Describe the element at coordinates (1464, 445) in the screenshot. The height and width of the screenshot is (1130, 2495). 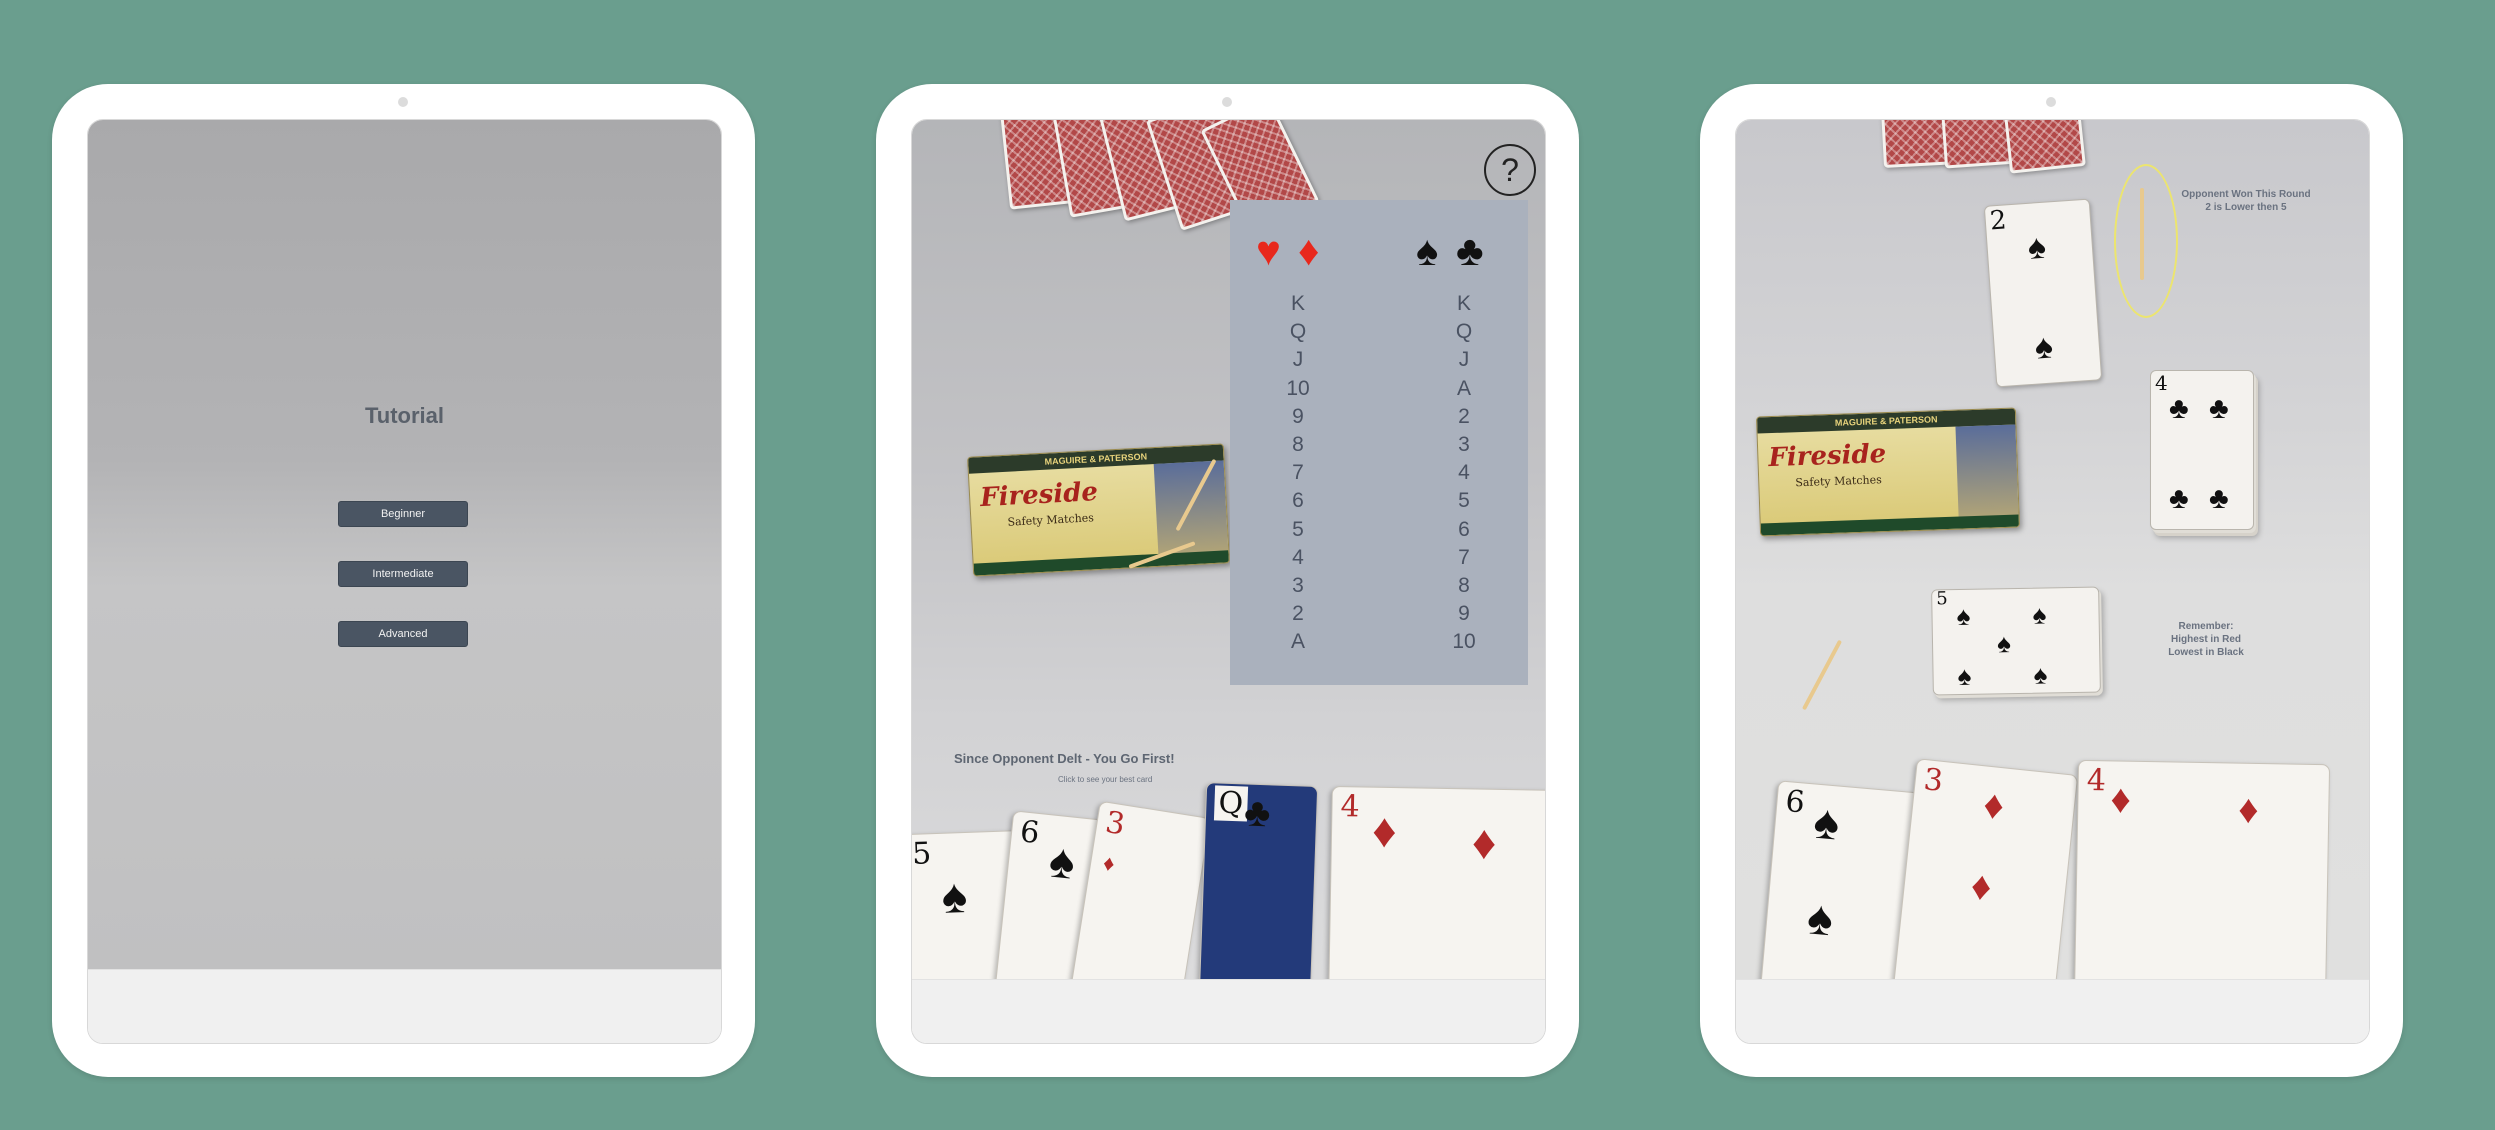
I see `black-rank: 3` at that location.